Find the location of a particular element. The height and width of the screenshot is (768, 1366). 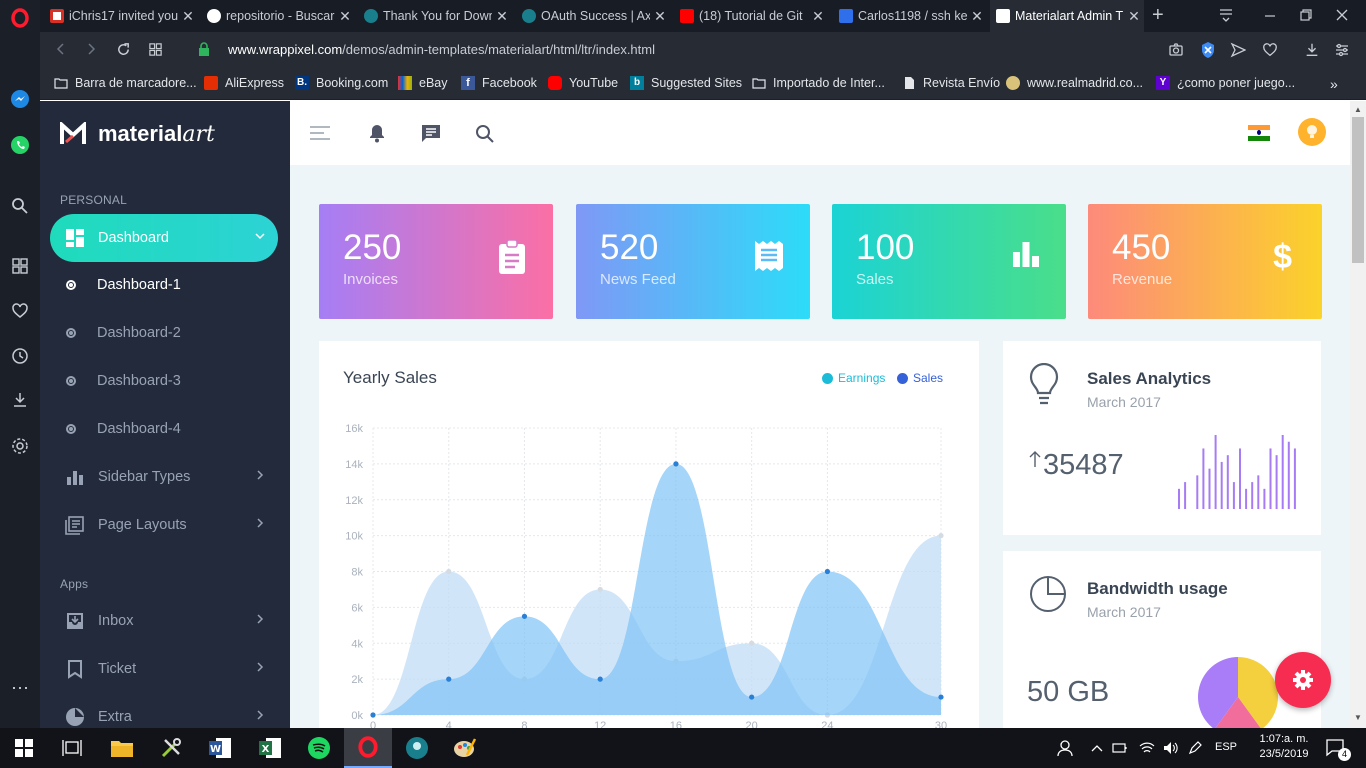

tab-gmail: iChris17 invited you ✕ is located at coordinates (121, 16).